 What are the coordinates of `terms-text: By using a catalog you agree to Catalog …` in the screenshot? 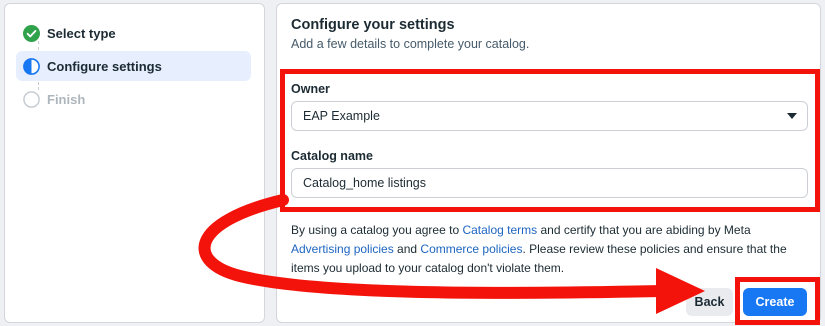 It's located at (551, 249).